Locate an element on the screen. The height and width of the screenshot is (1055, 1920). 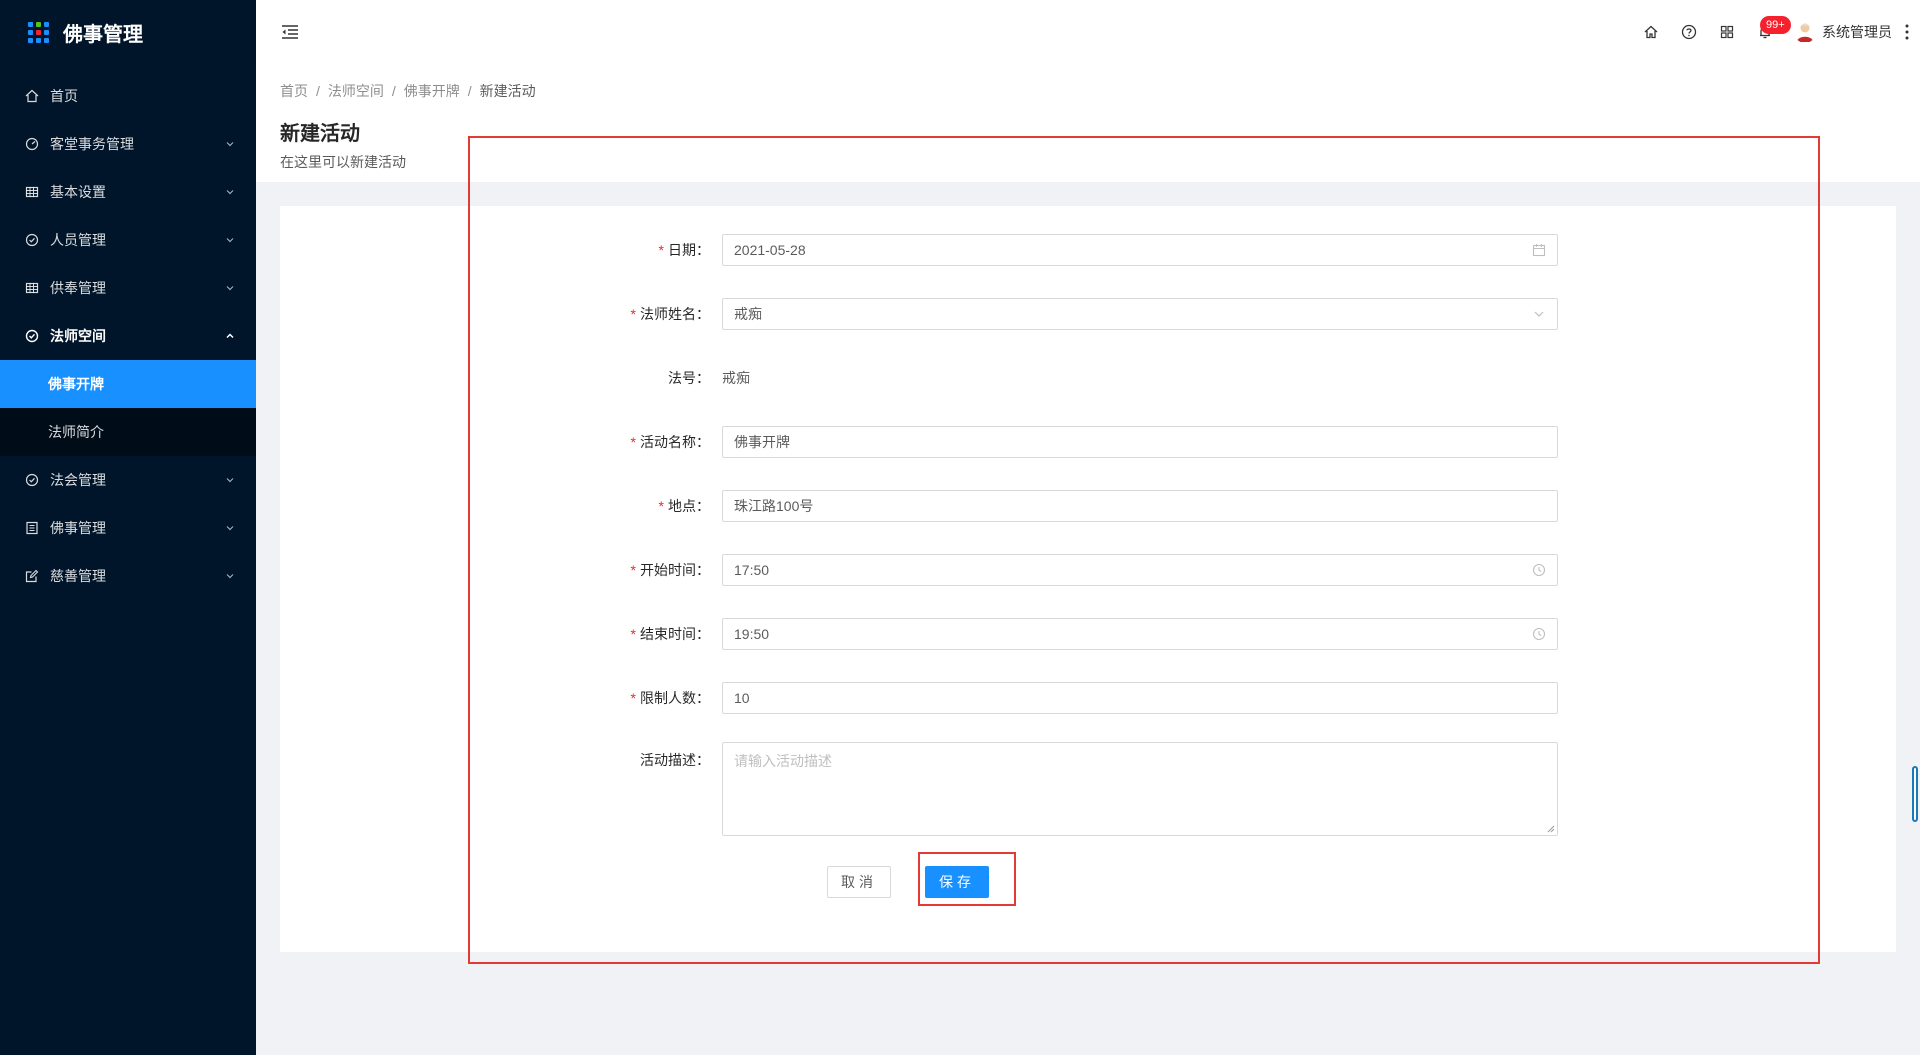
user-menu: 系统管理员 is located at coordinates (1843, 32).